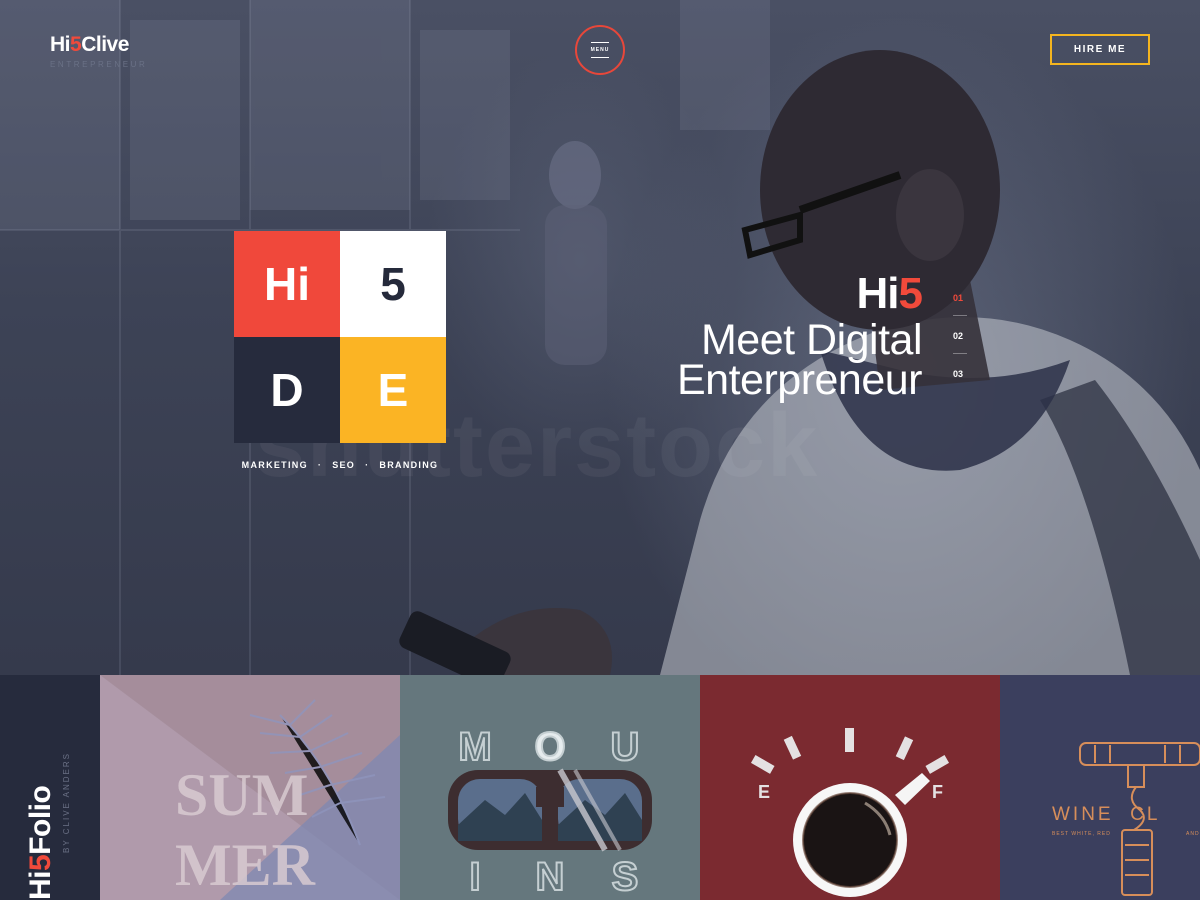 The height and width of the screenshot is (900, 1200). I want to click on brand-logo: Hi5Clive ENTREPRENEUR, so click(98, 51).